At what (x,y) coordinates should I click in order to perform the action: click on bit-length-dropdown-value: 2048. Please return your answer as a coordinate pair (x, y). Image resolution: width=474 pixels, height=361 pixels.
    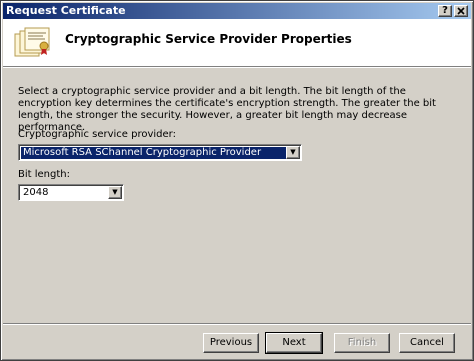
    Looking at the image, I should click on (36, 192).